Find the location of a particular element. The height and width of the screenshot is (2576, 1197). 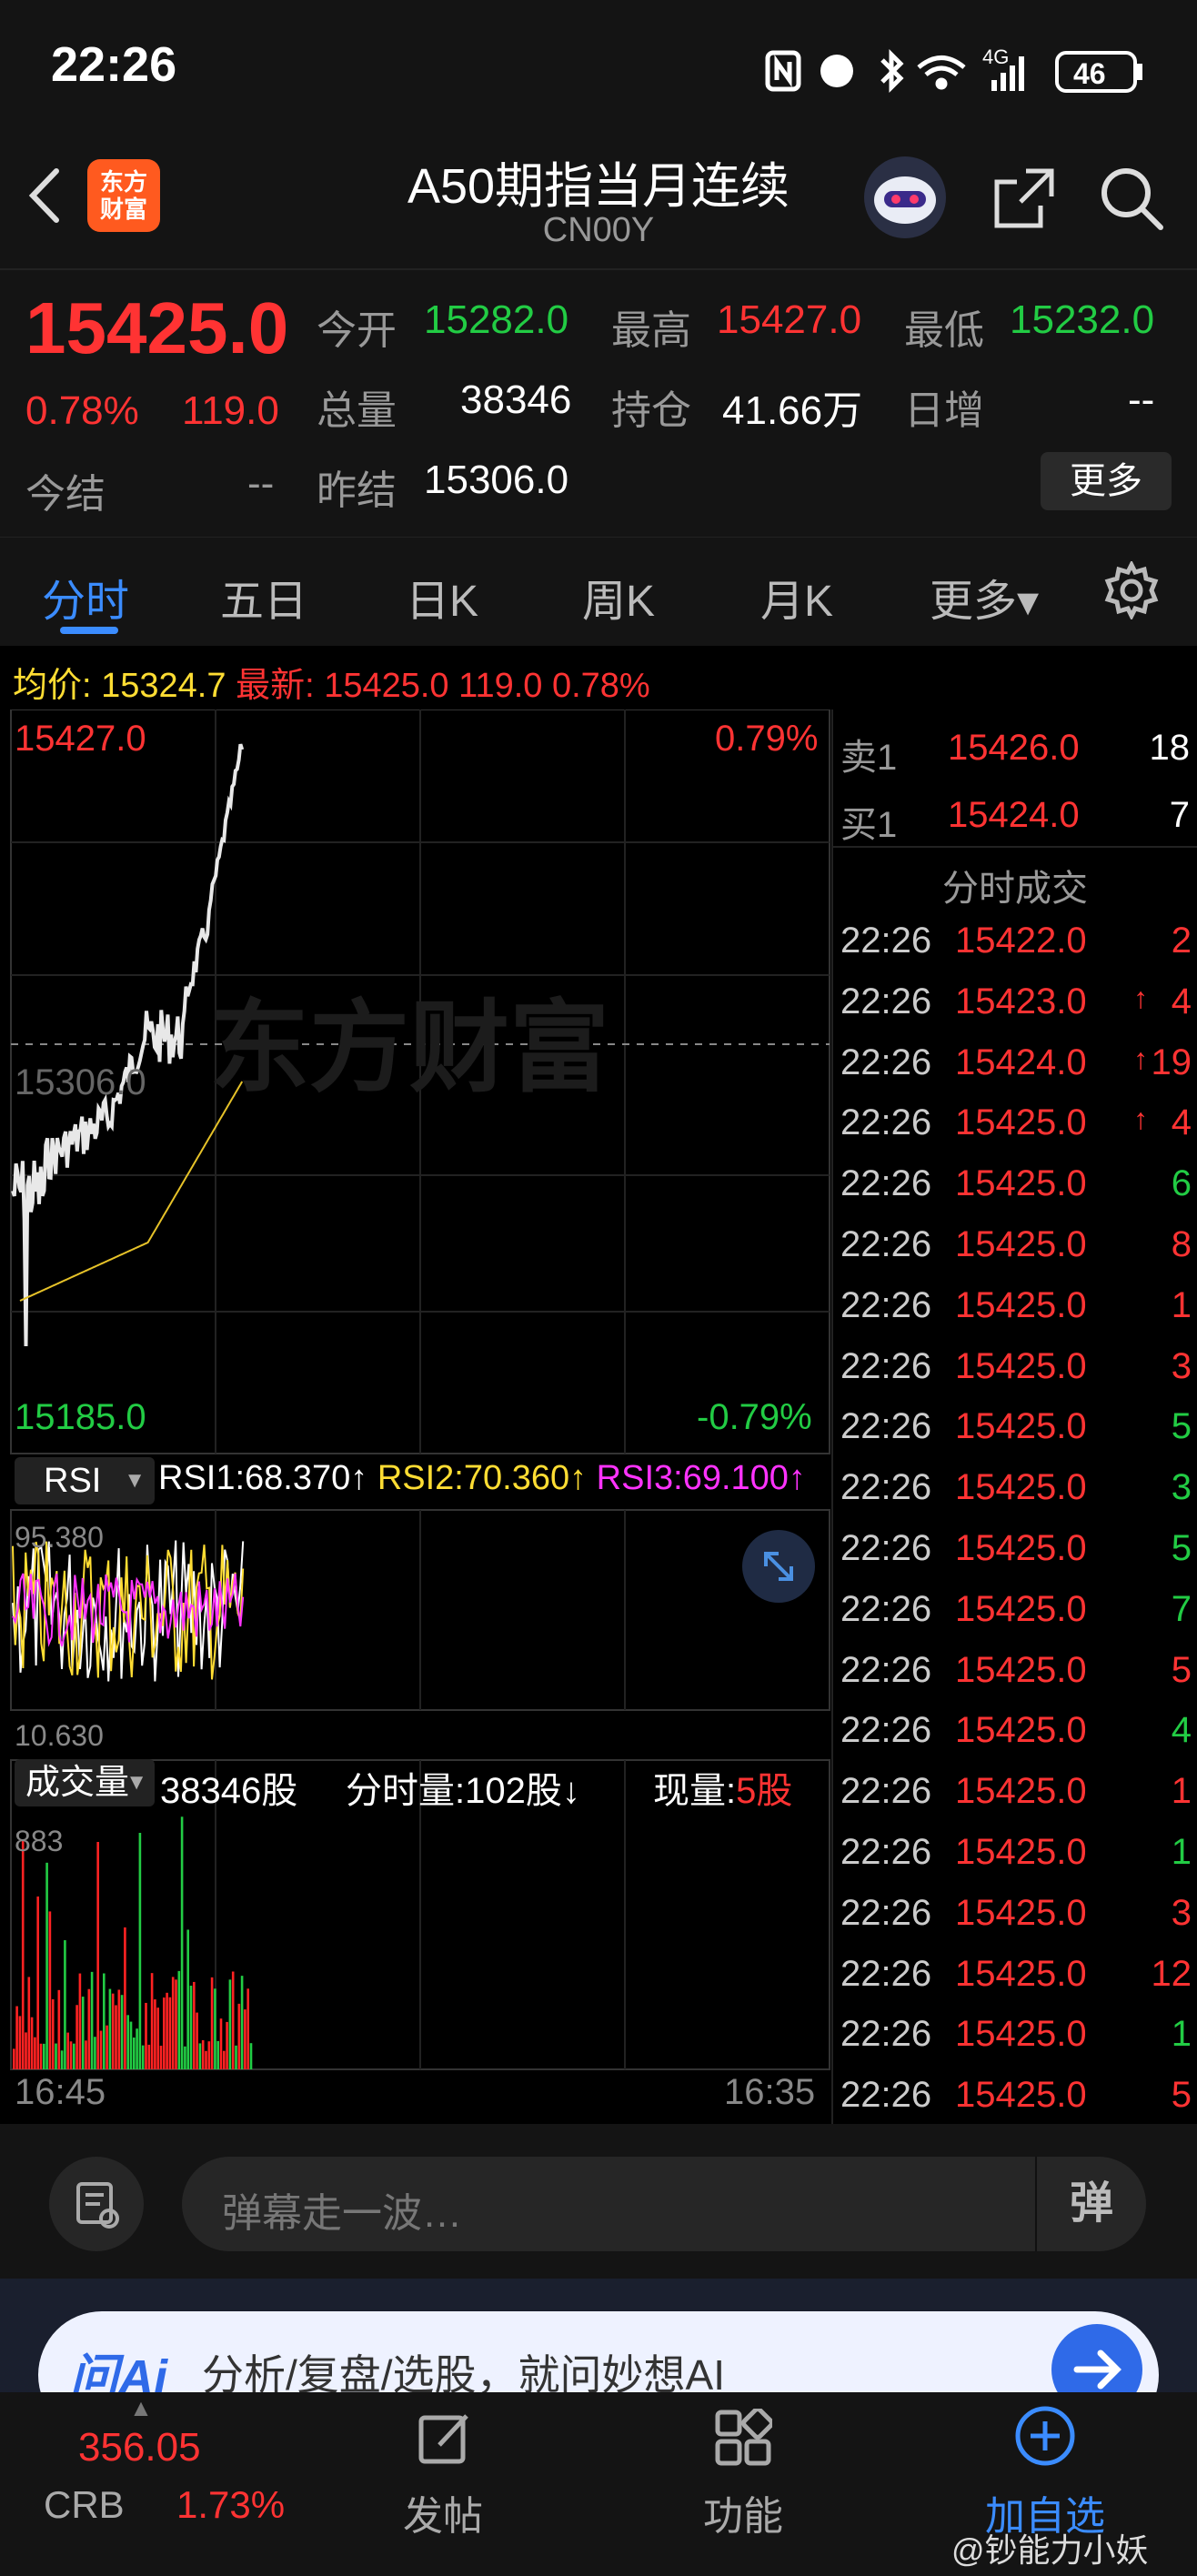

ai-robot-icon is located at coordinates (905, 197).